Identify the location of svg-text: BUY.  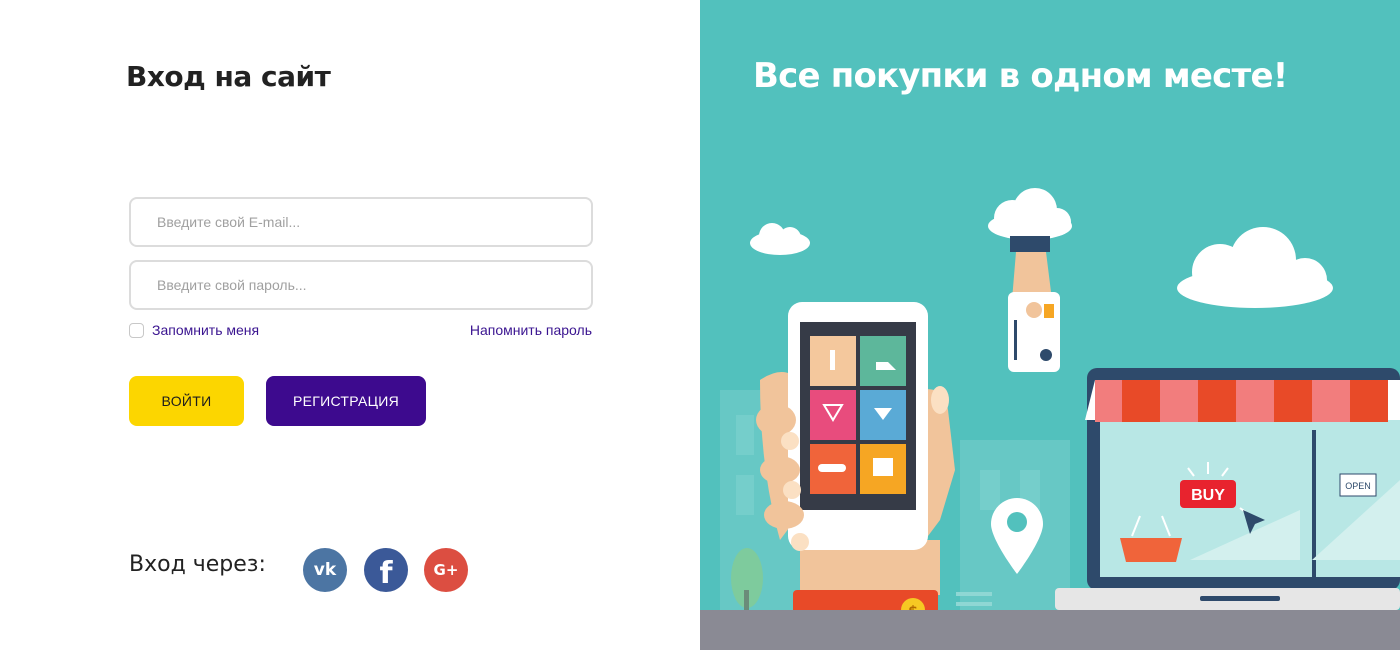
(1208, 495).